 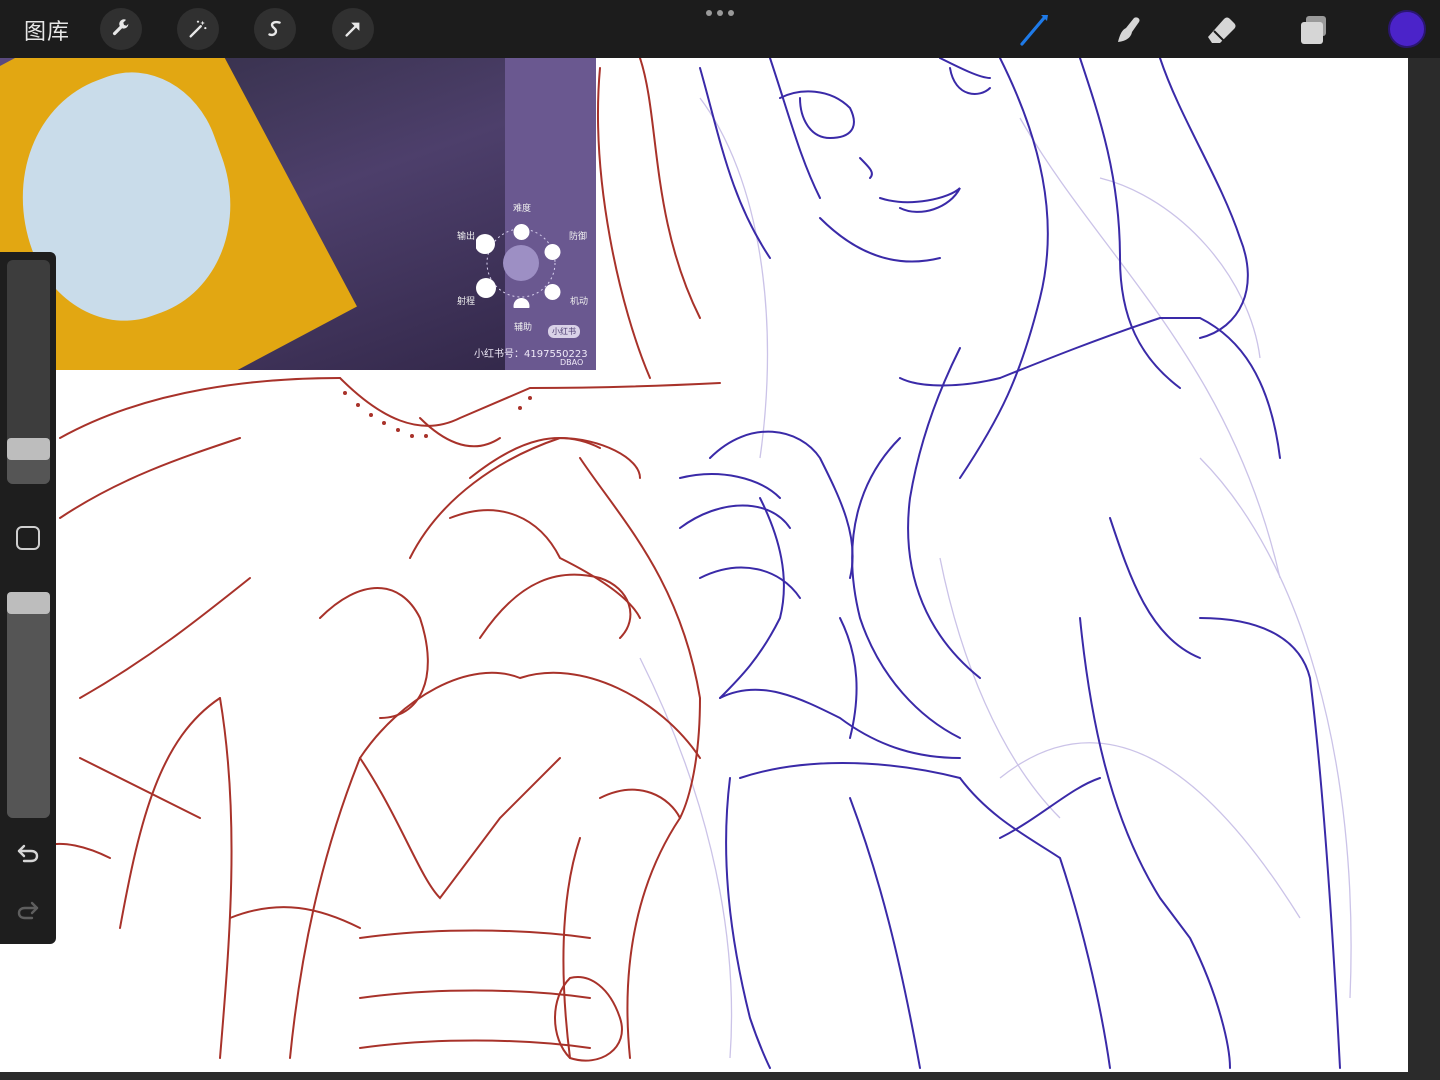 I want to click on magic-wand-icon, so click(x=198, y=29).